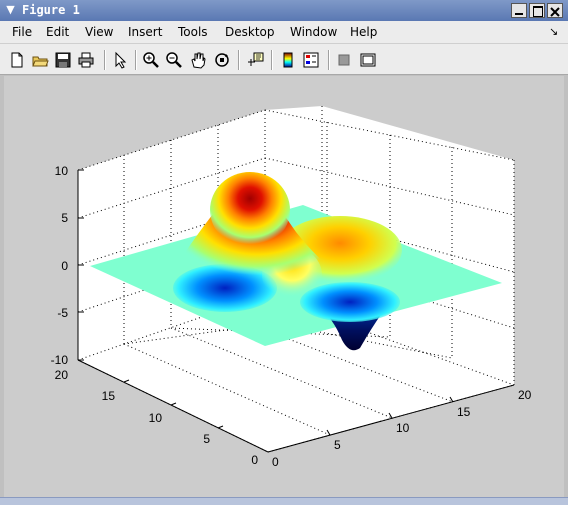 This screenshot has width=568, height=505. What do you see at coordinates (57, 32) in the screenshot?
I see `menu-edit: Edit` at bounding box center [57, 32].